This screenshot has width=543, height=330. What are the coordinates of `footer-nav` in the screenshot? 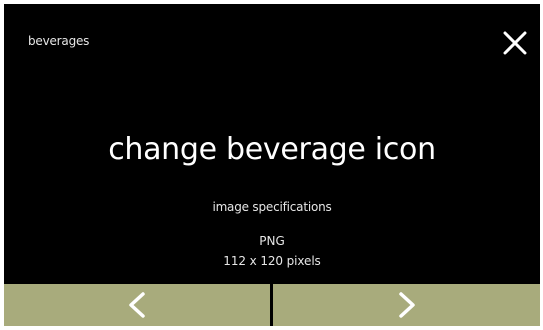 It's located at (272, 305).